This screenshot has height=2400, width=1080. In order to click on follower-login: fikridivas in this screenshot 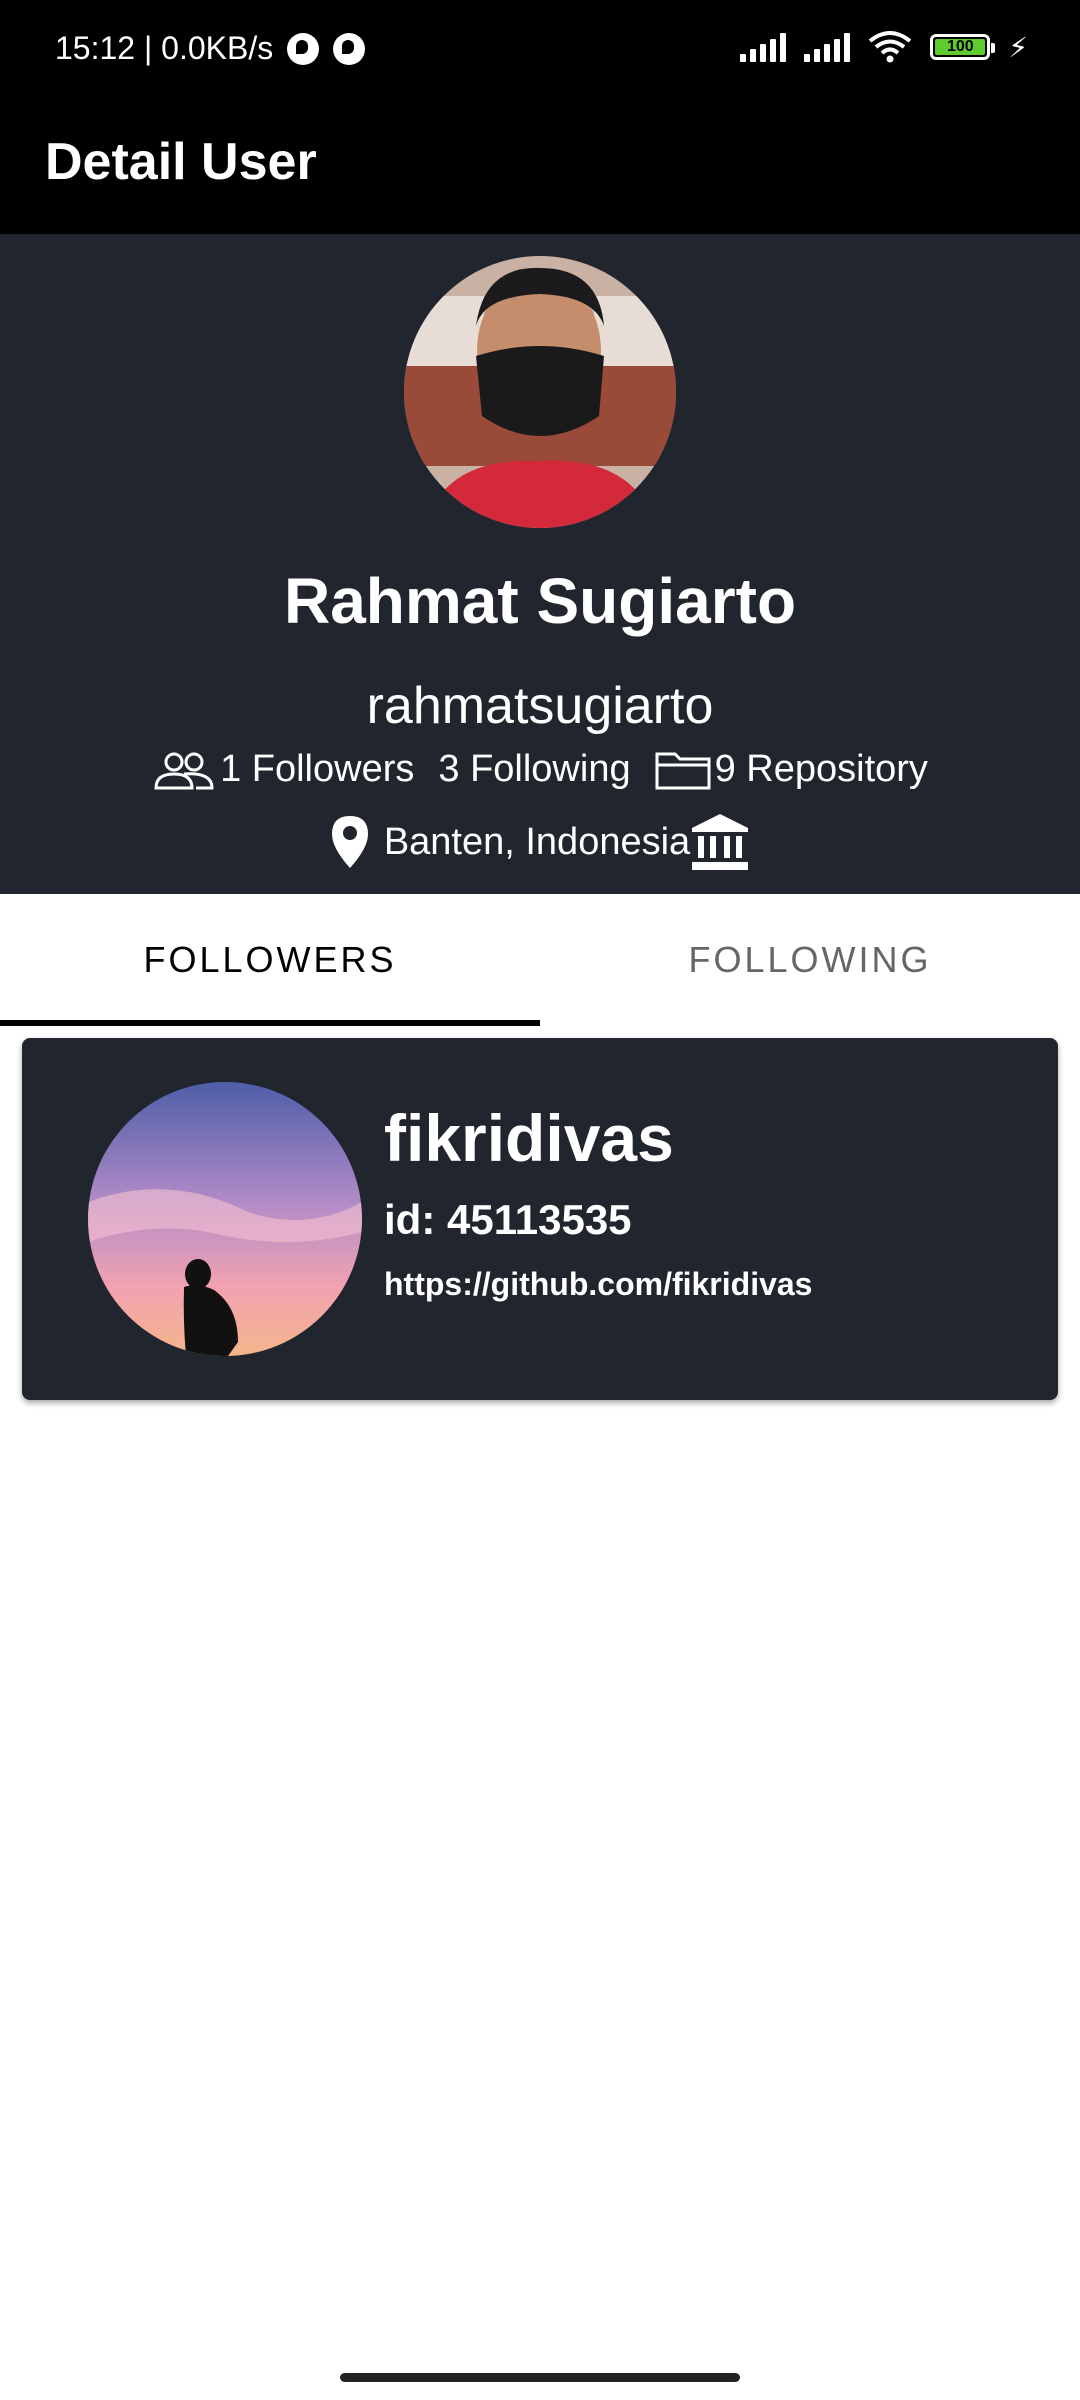, I will do `click(529, 1138)`.